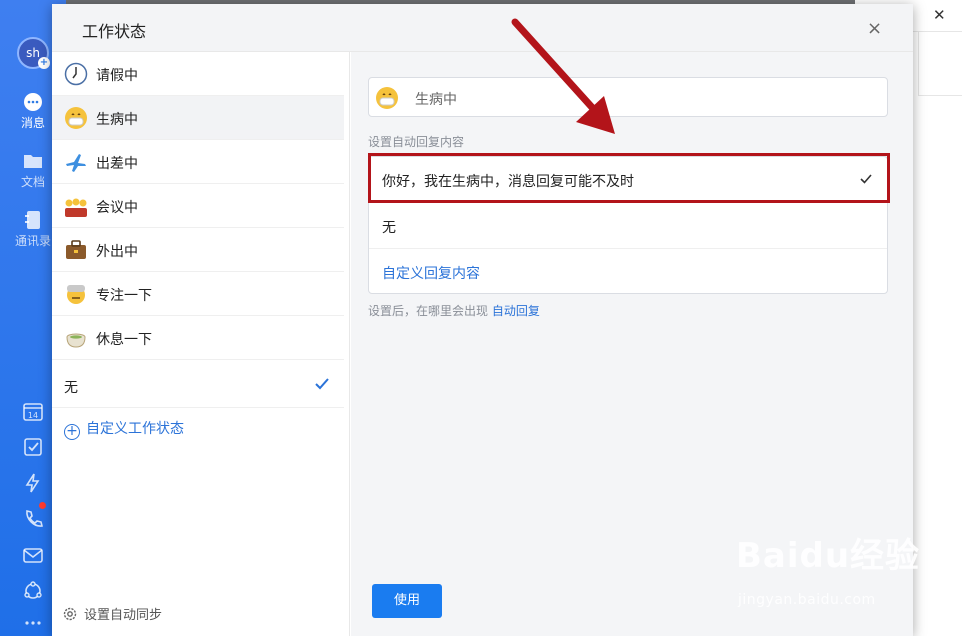  Describe the element at coordinates (76, 249) in the screenshot. I see `briefcase-icon` at that location.